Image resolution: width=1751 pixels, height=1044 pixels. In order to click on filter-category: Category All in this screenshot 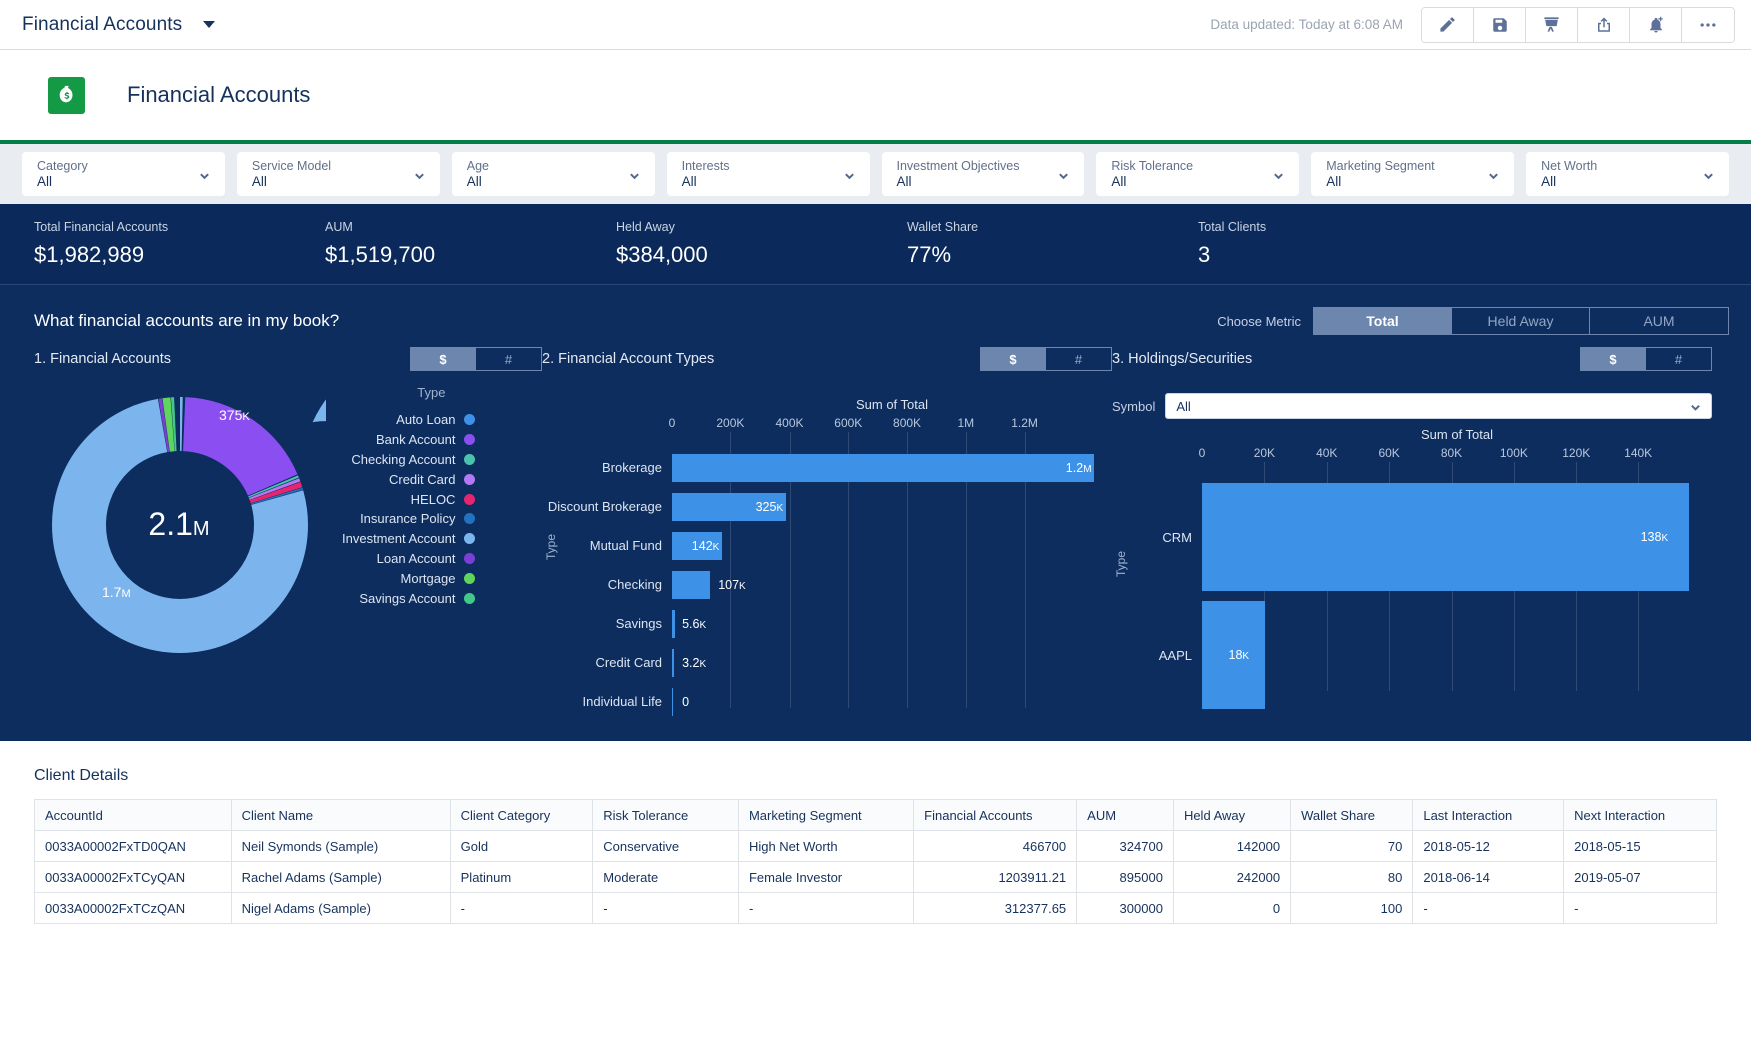, I will do `click(123, 174)`.